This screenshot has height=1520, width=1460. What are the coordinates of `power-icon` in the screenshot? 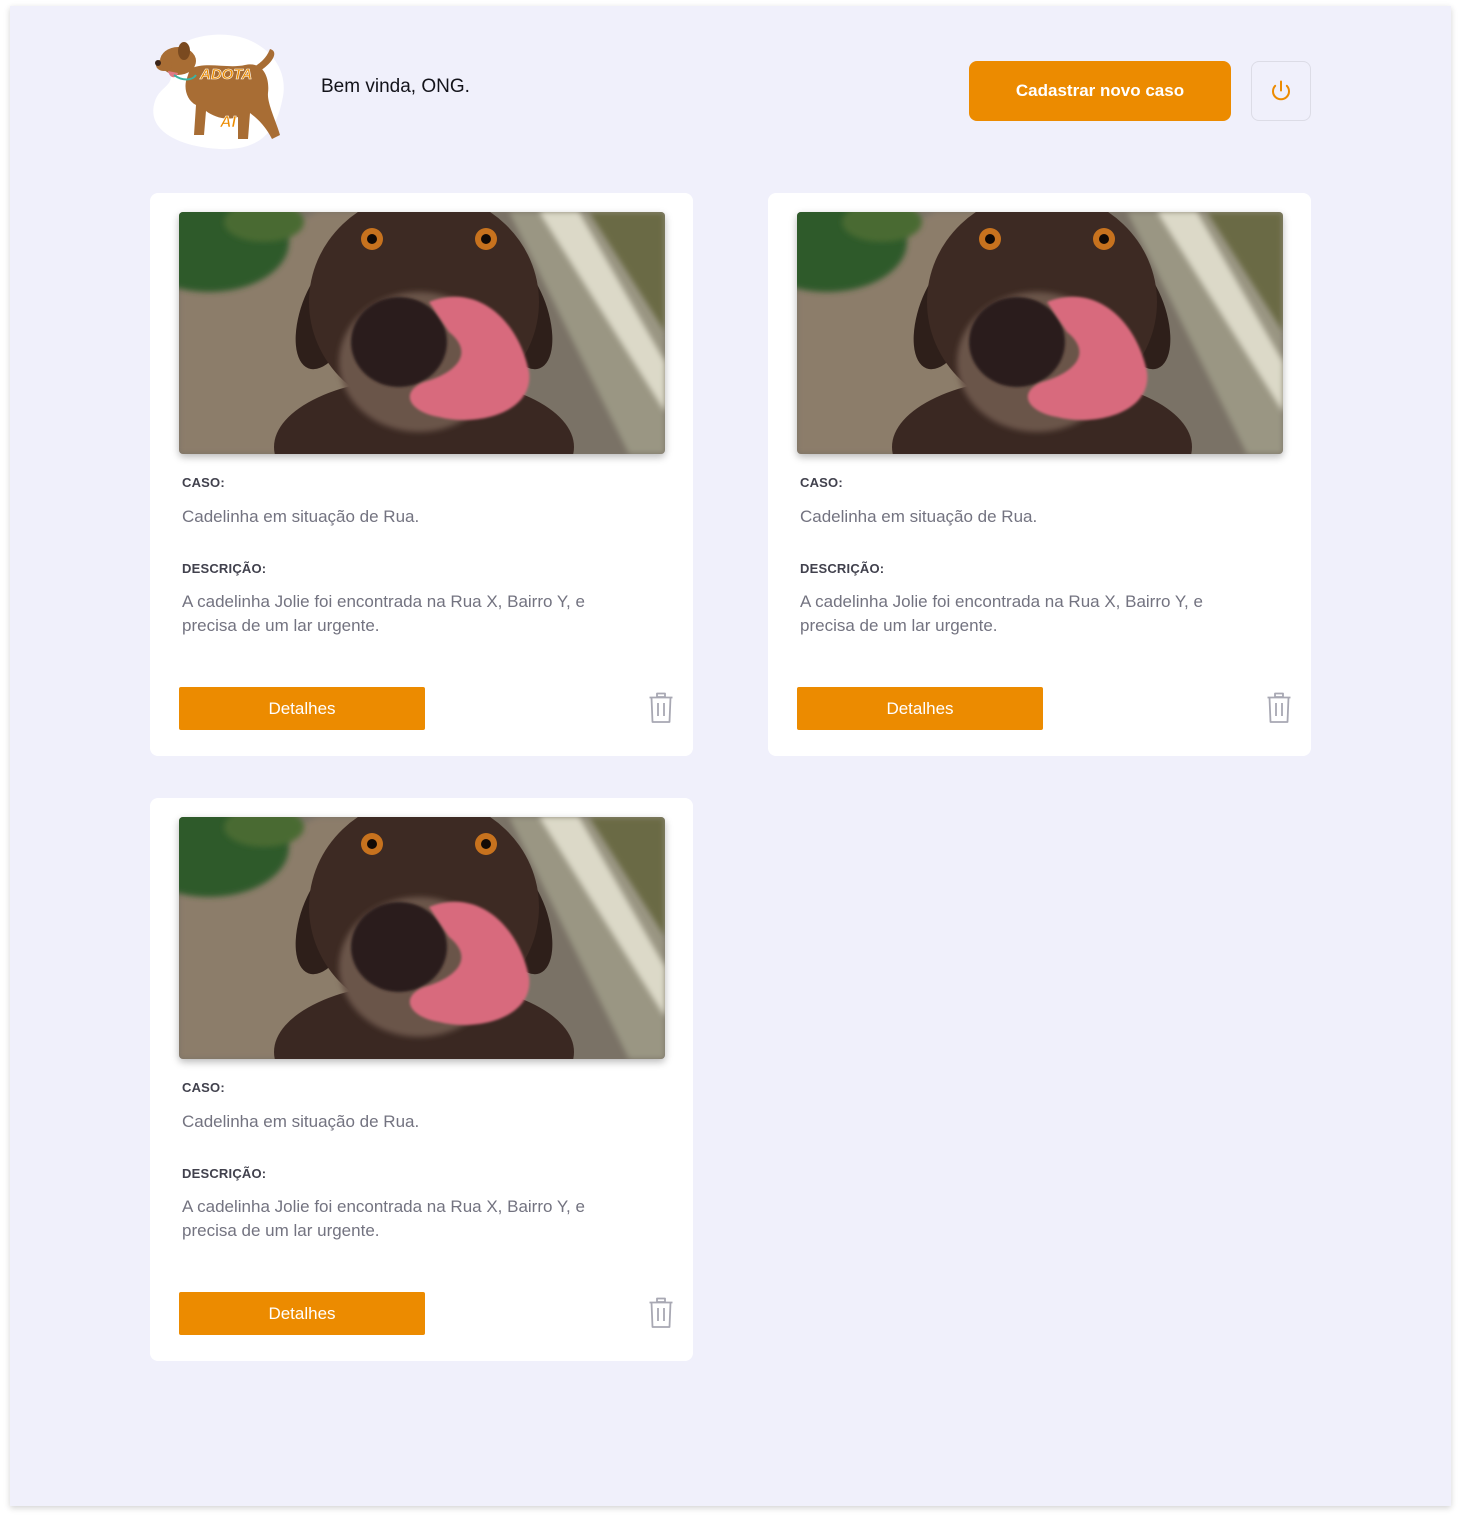 It's located at (1281, 90).